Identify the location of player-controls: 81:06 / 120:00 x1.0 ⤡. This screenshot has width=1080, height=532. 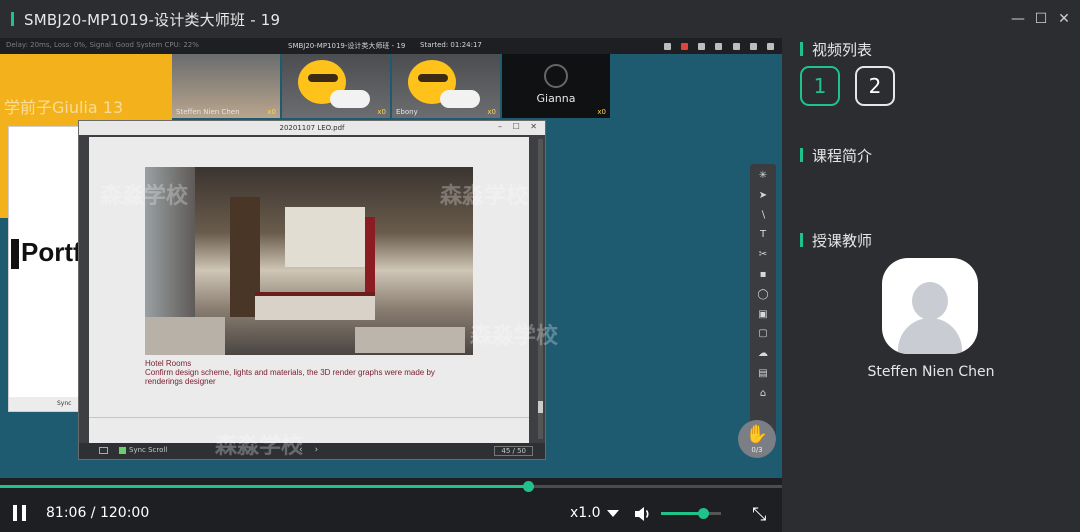
(391, 505).